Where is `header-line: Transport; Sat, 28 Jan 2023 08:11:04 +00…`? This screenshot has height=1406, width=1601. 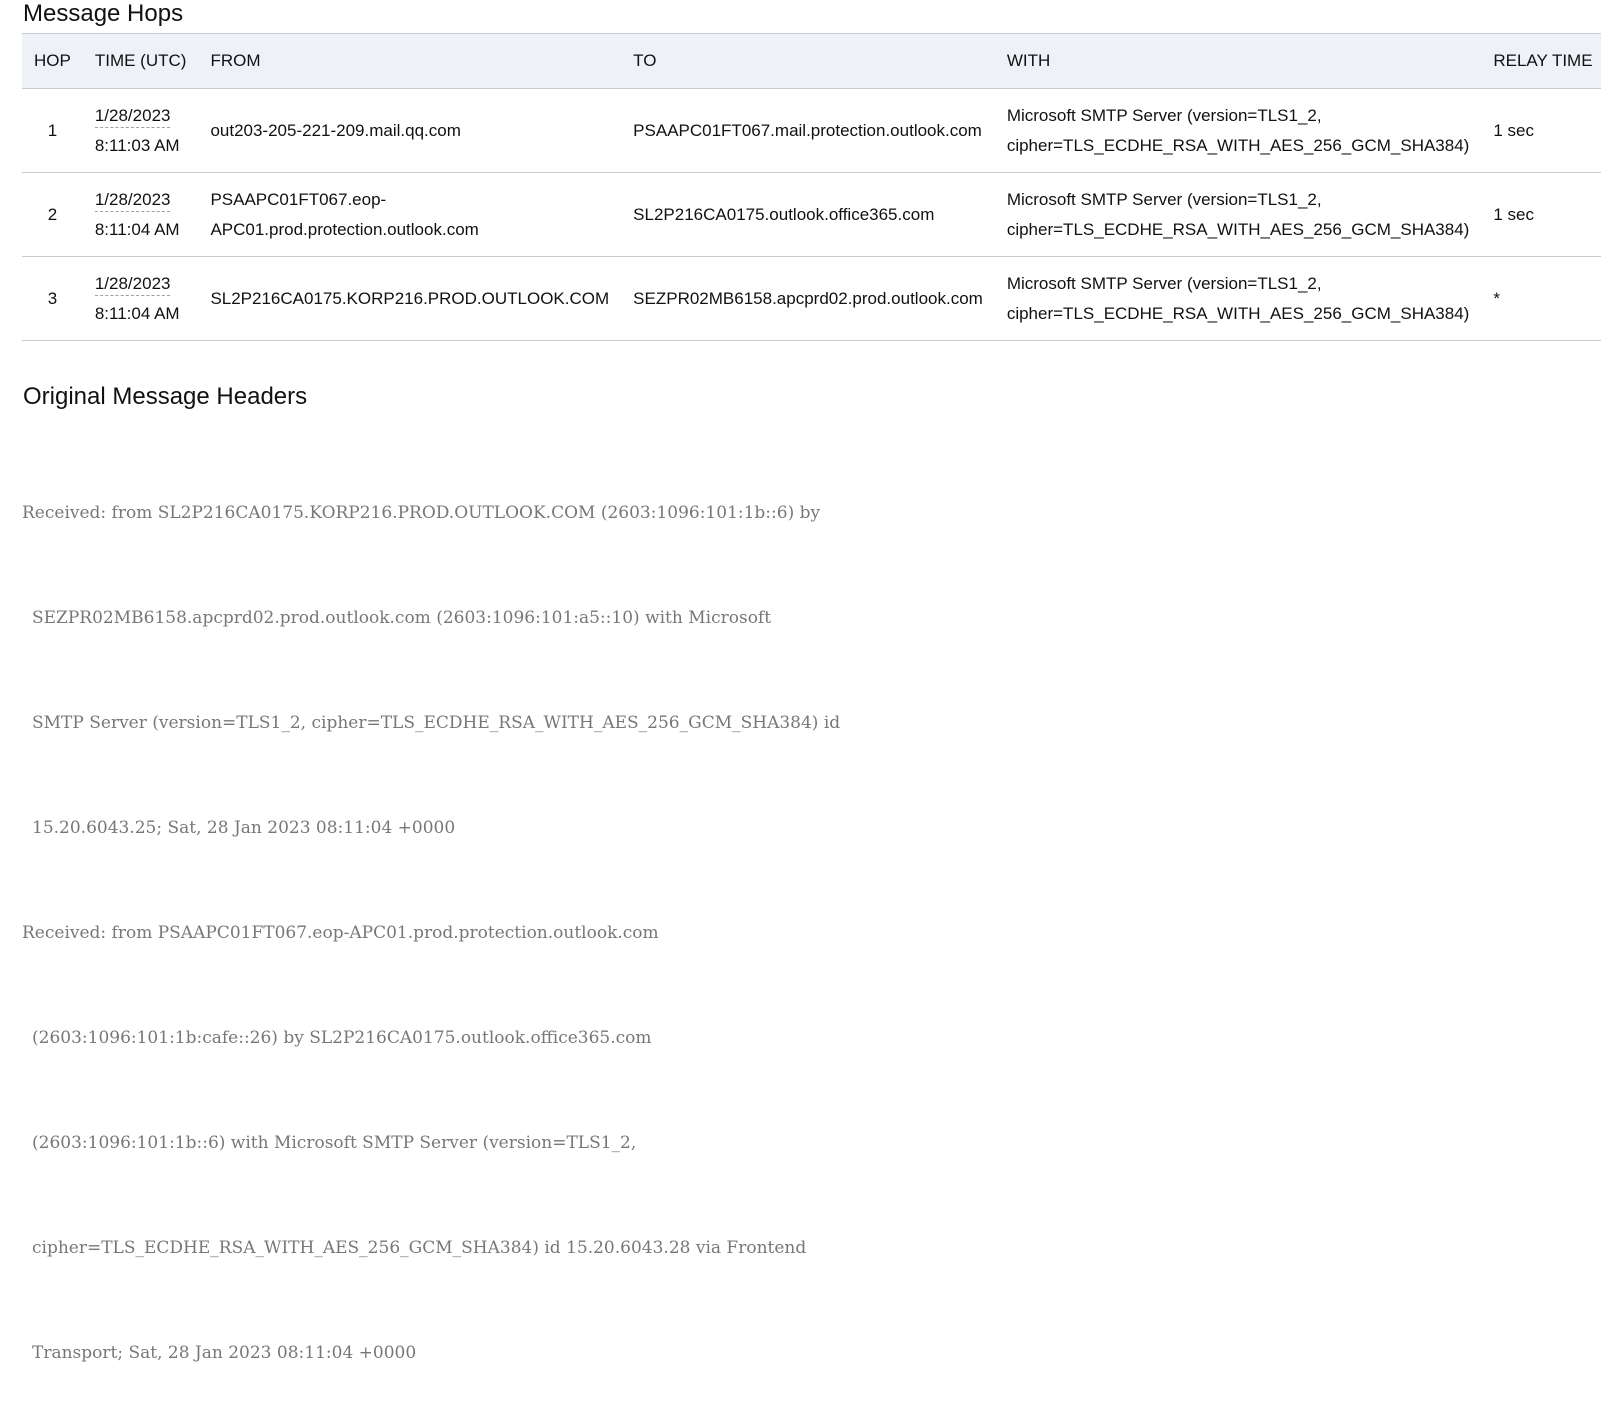 header-line: Transport; Sat, 28 Jan 2023 08:11:04 +00… is located at coordinates (224, 1353).